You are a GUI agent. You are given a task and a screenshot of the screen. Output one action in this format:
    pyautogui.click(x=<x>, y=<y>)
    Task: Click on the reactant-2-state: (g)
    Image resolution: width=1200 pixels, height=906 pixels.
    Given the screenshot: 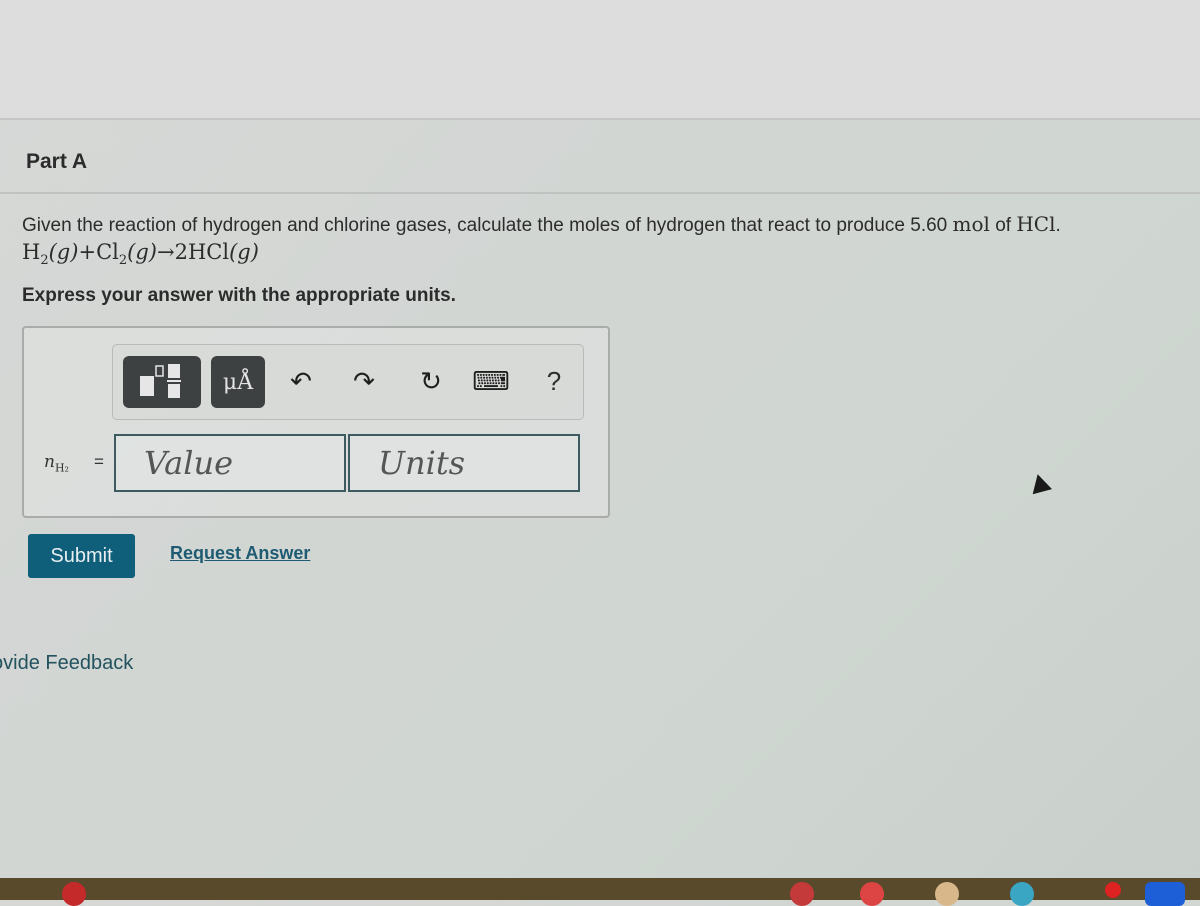 What is the action you would take?
    pyautogui.click(x=142, y=252)
    